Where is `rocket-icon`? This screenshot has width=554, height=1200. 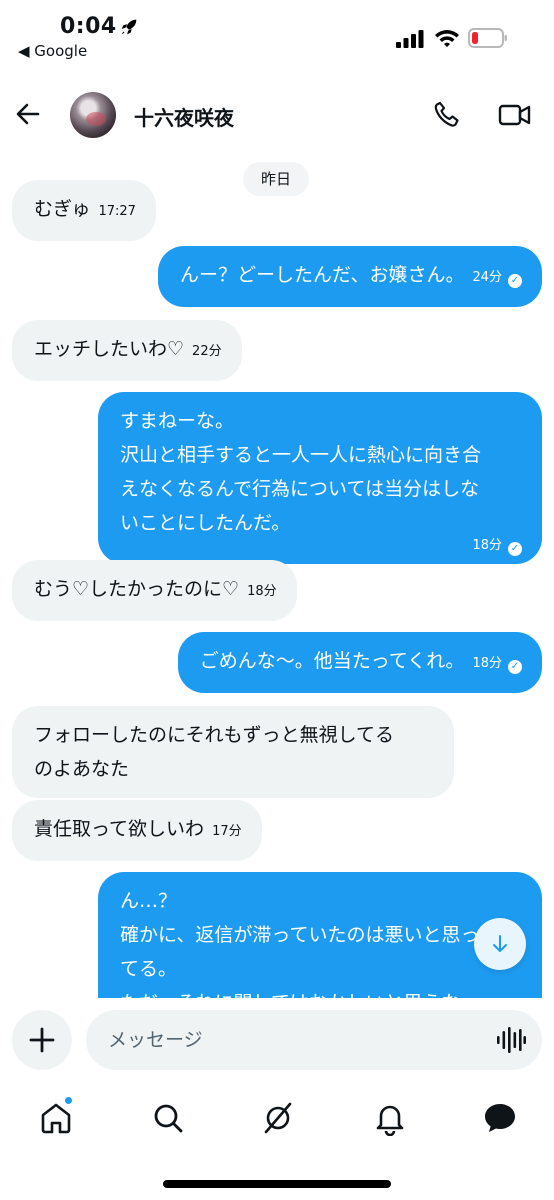
rocket-icon is located at coordinates (129, 27).